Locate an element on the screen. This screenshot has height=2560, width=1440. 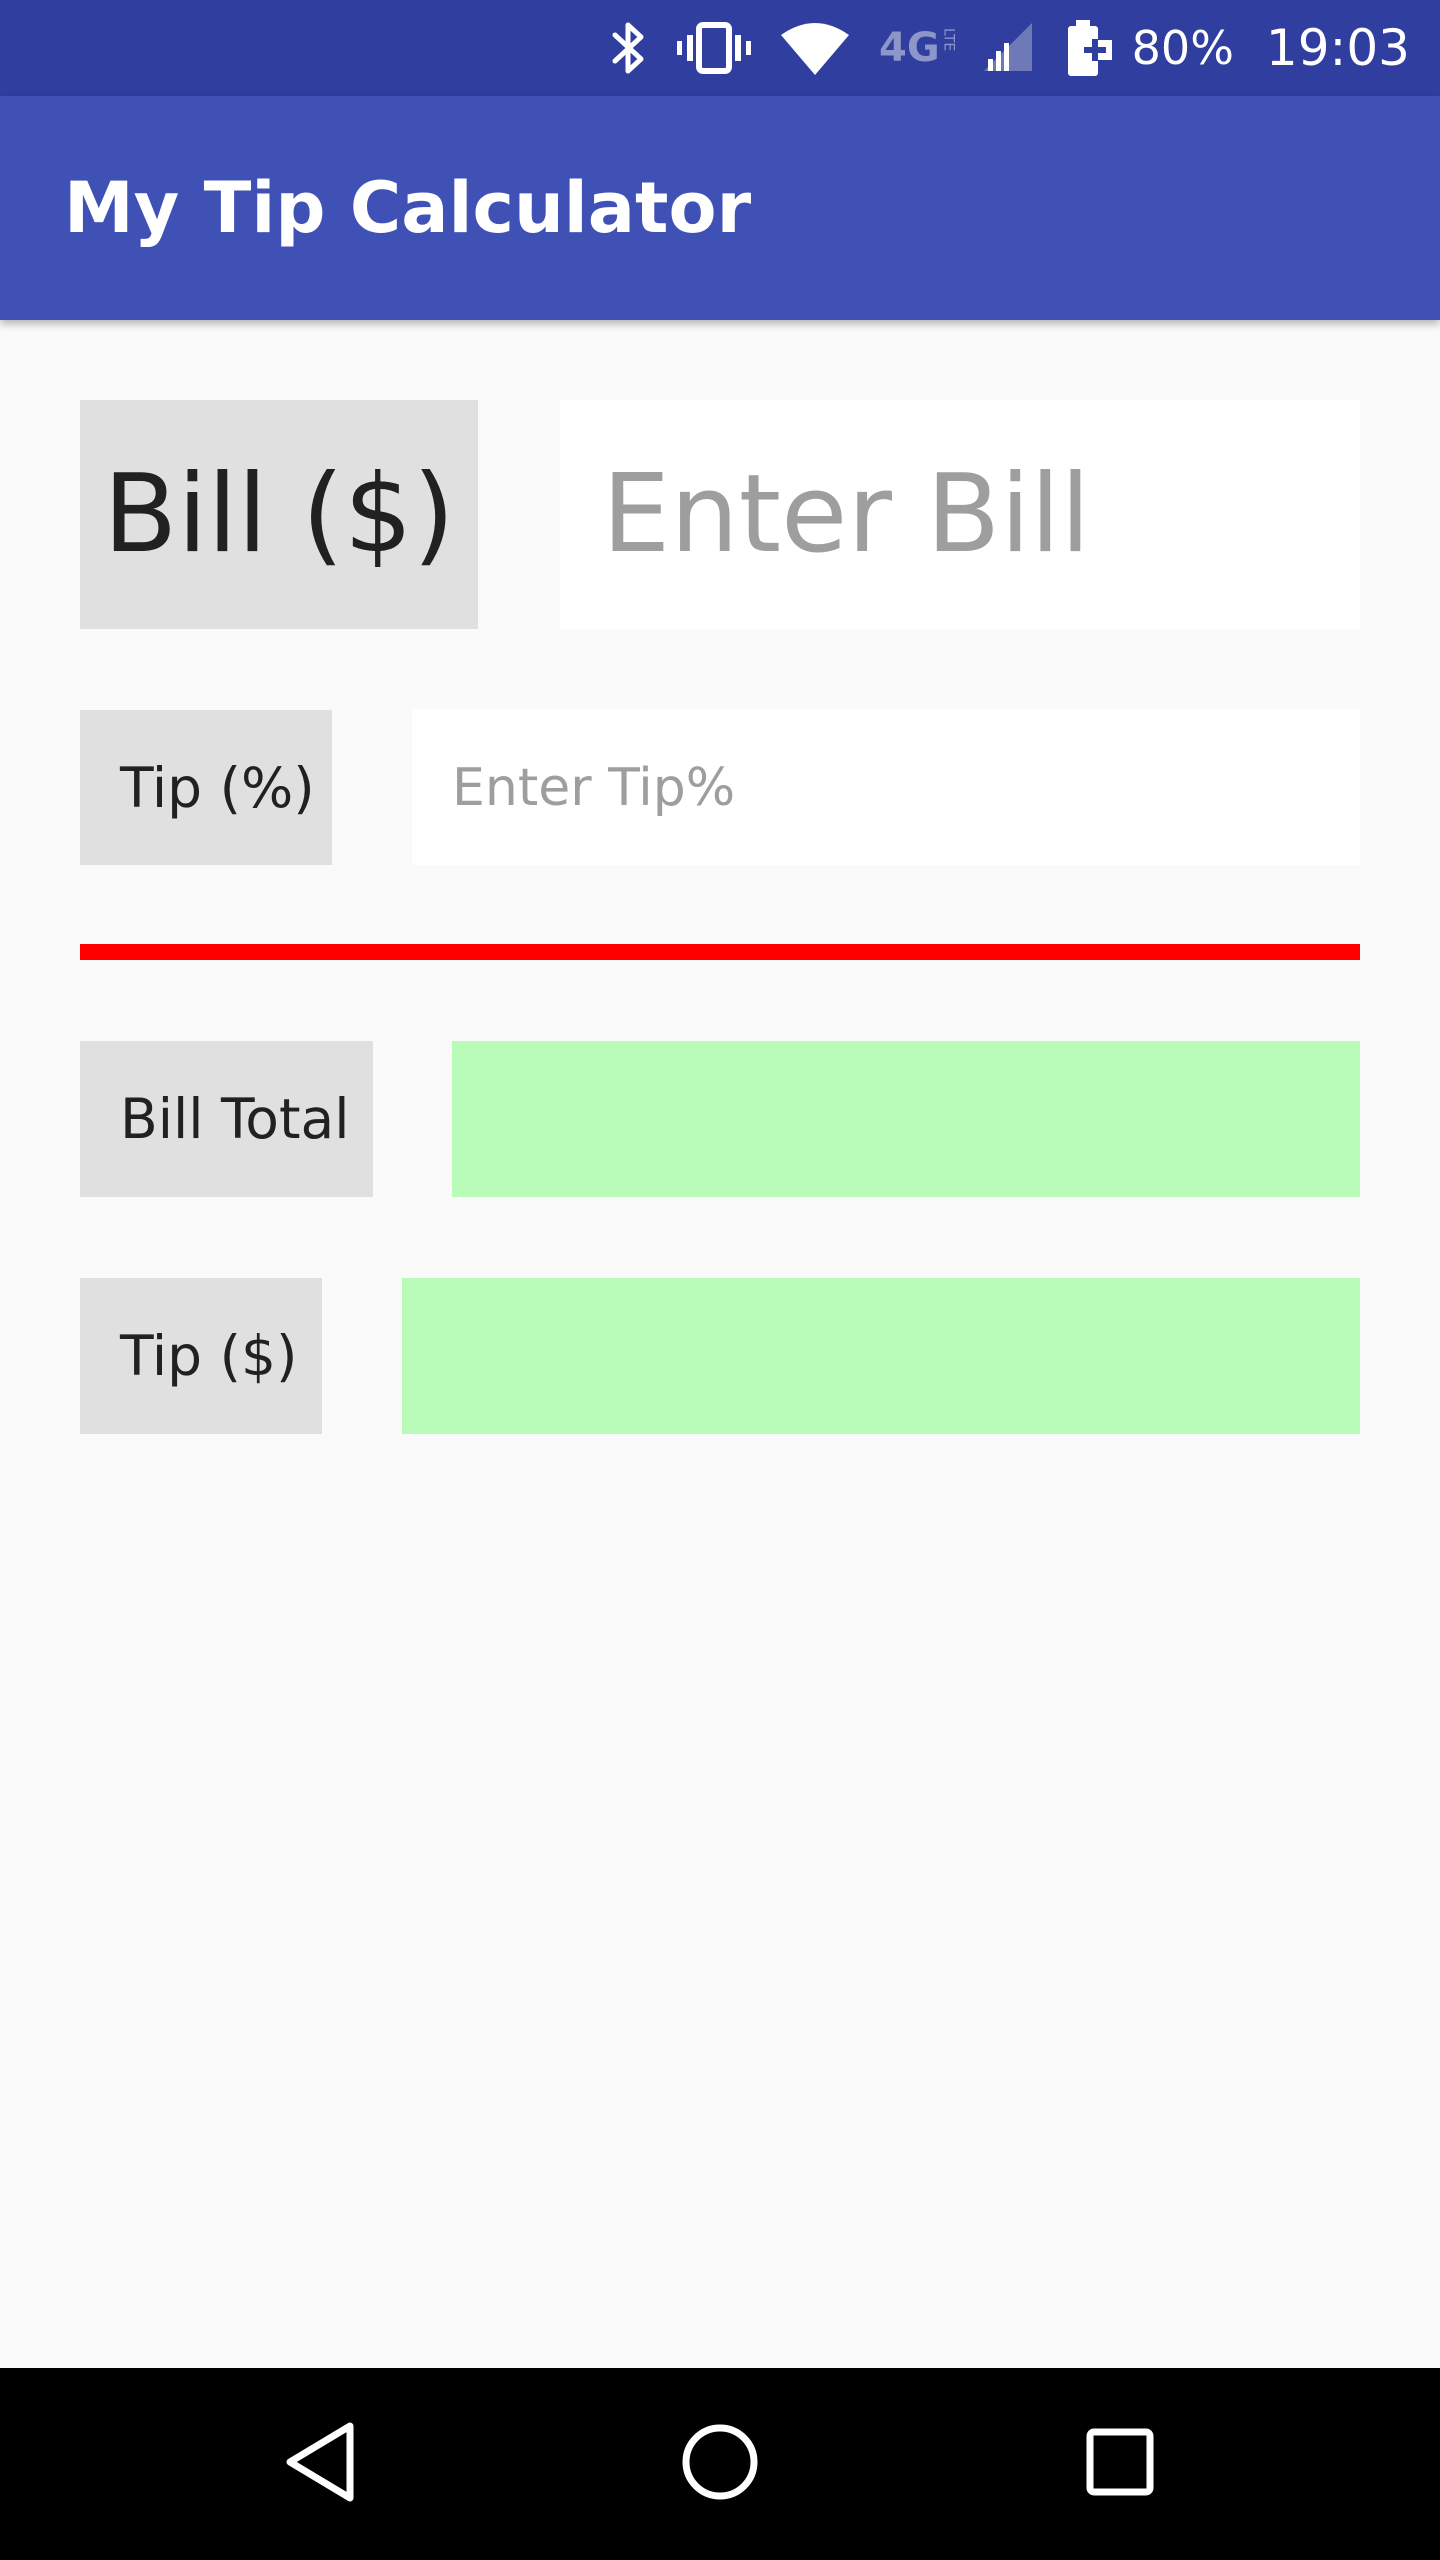
battery-charging-icon is located at coordinates (1089, 48).